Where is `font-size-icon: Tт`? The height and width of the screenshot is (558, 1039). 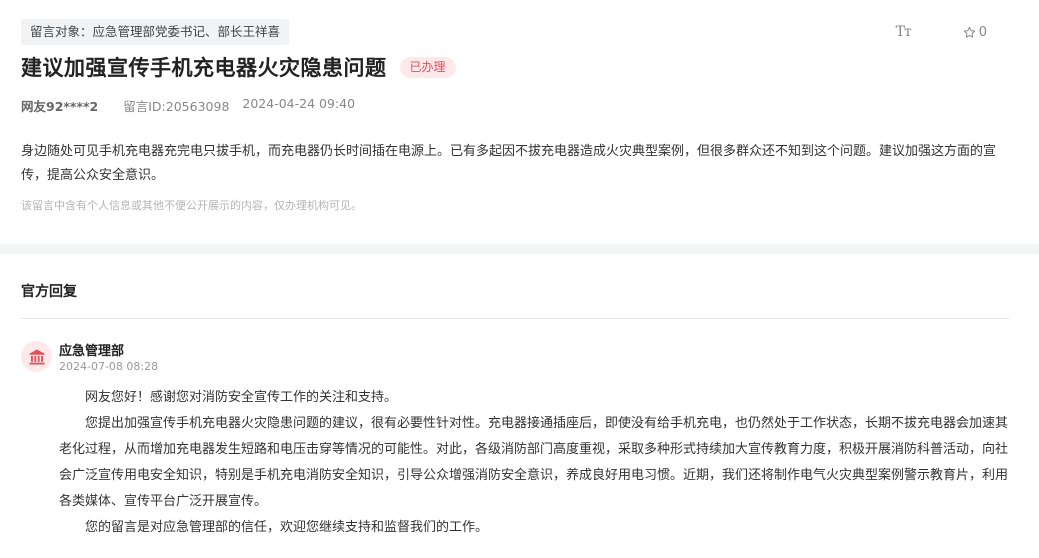
font-size-icon: Tт is located at coordinates (904, 32).